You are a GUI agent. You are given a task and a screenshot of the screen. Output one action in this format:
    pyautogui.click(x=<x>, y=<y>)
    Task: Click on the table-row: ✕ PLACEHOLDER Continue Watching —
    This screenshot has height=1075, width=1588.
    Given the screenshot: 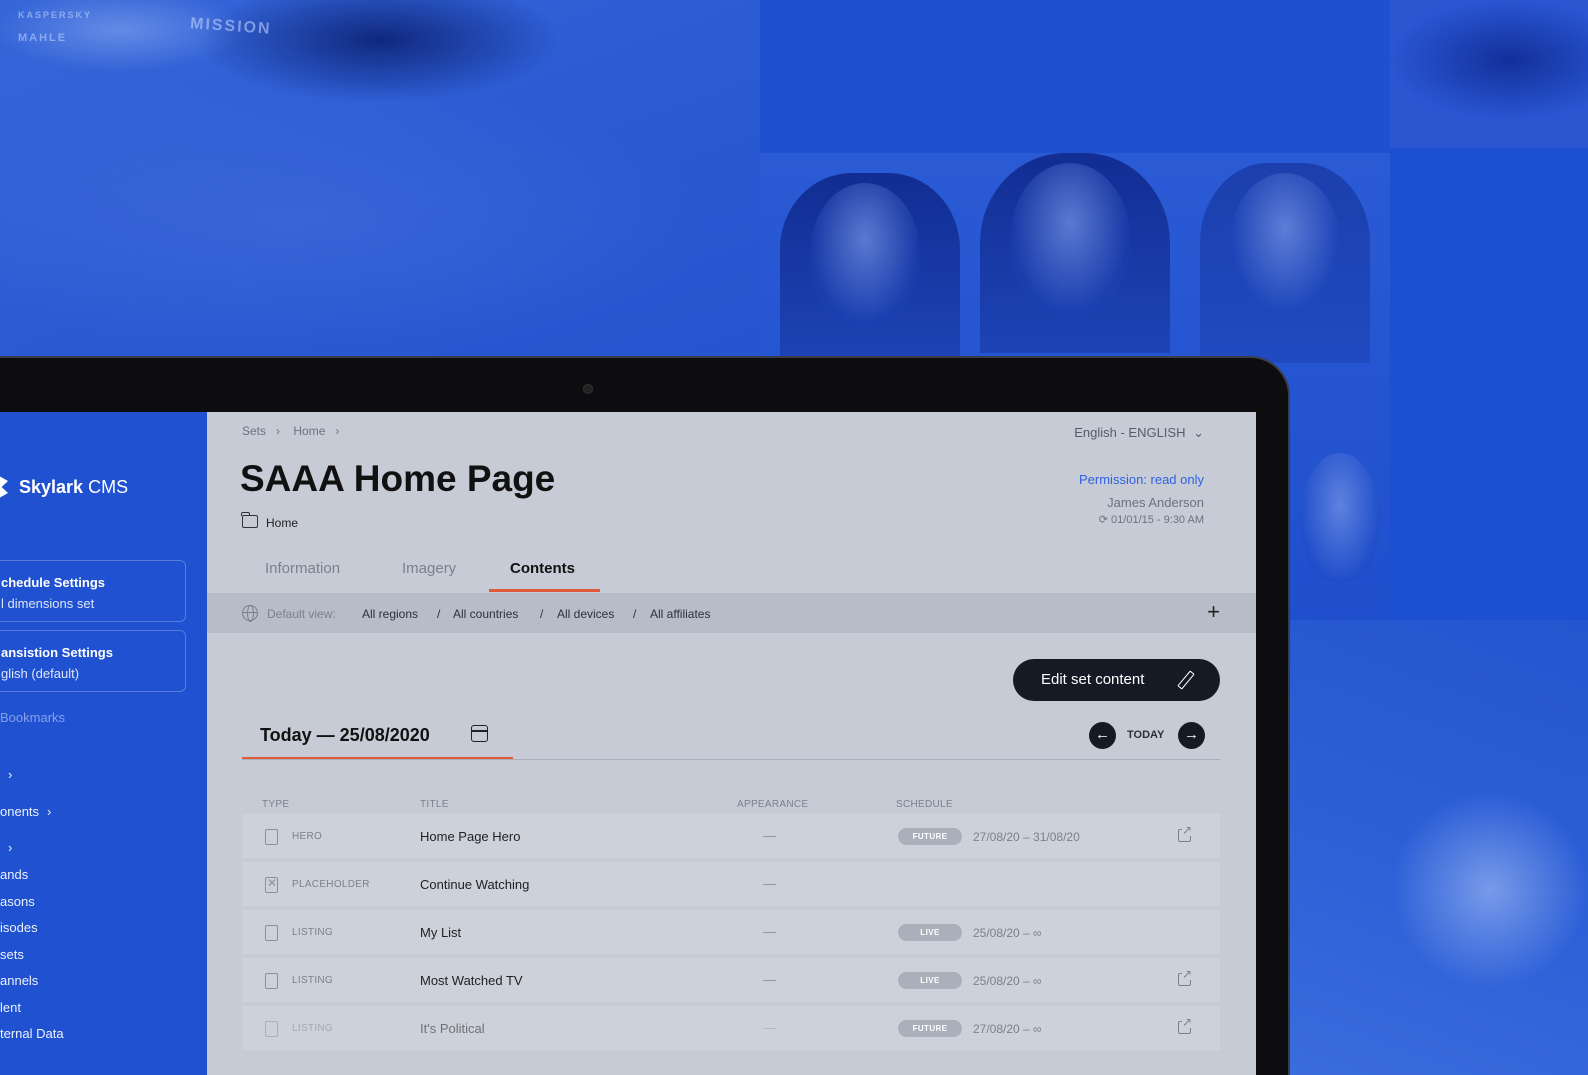 What is the action you would take?
    pyautogui.click(x=731, y=885)
    